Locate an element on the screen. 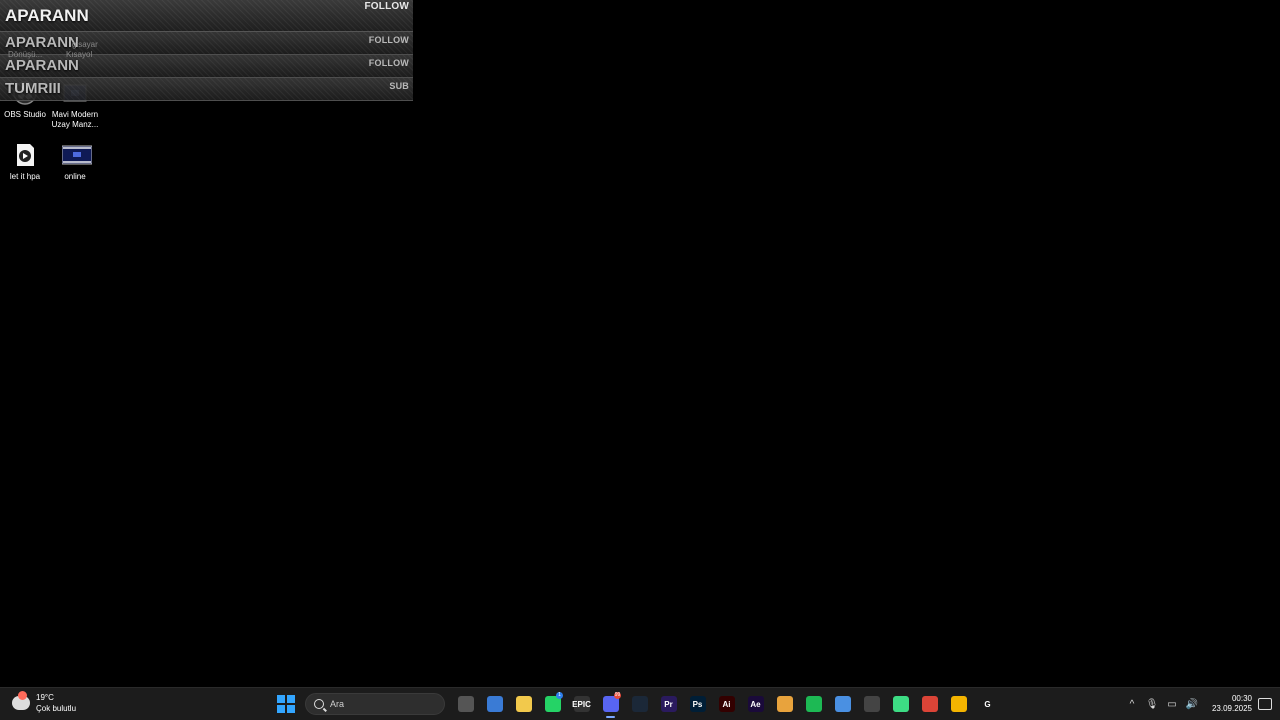 The image size is (1280, 720). volume-icon: 🔊 is located at coordinates (1192, 704).